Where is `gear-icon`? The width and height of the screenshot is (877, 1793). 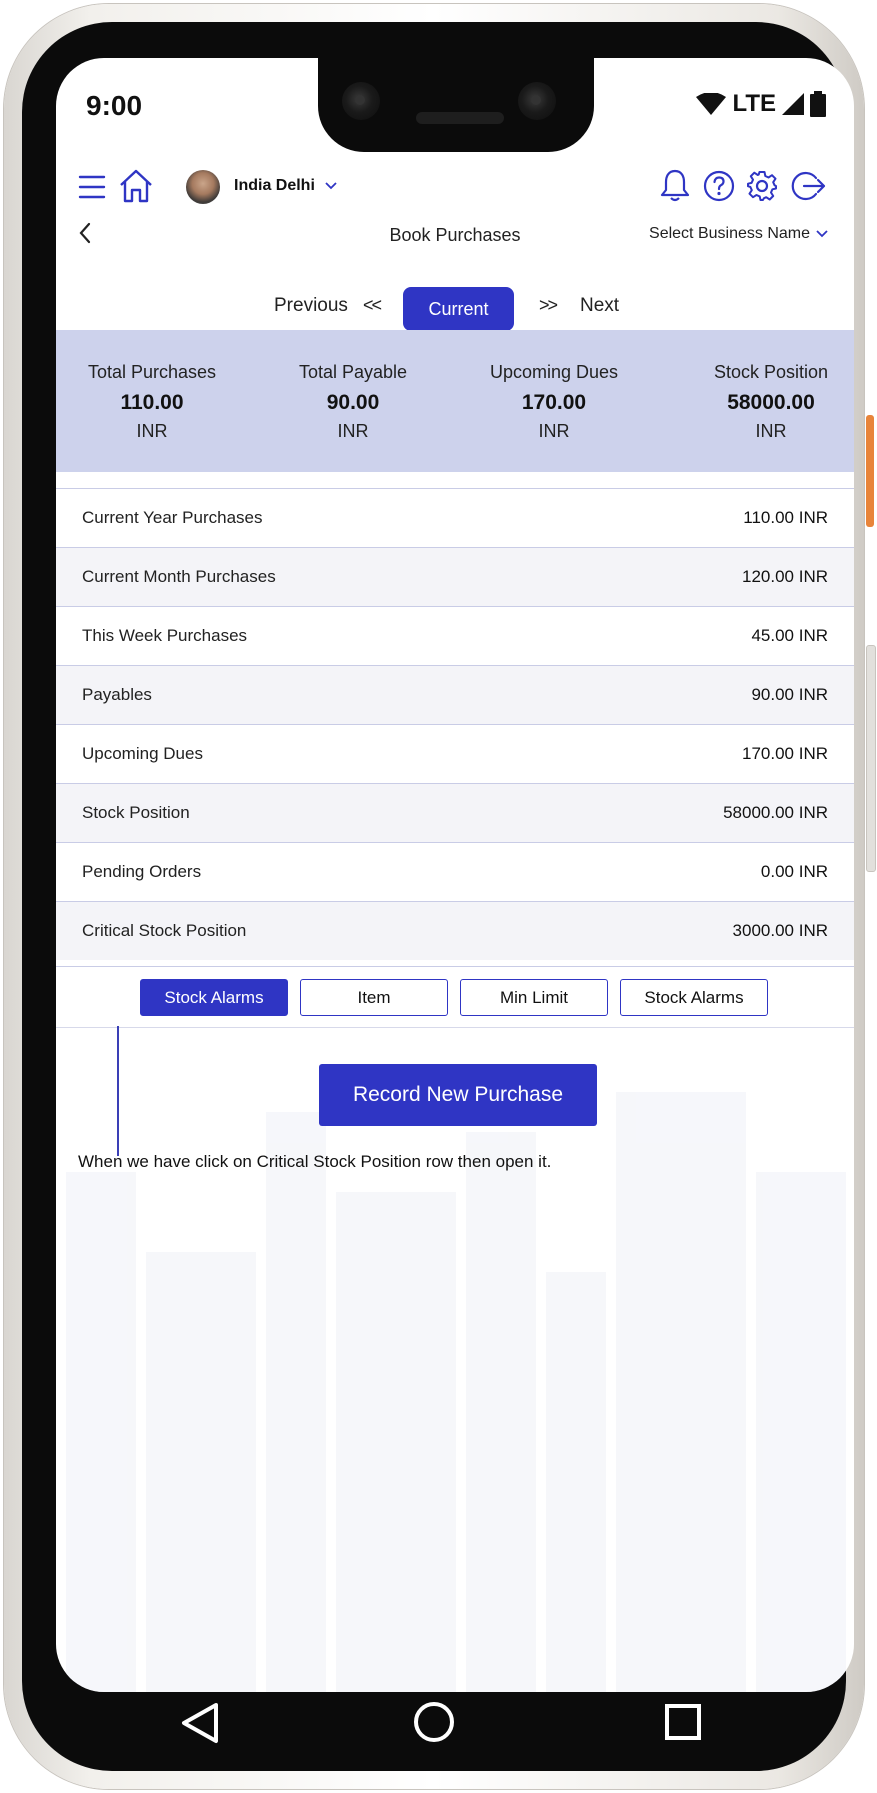 gear-icon is located at coordinates (762, 186).